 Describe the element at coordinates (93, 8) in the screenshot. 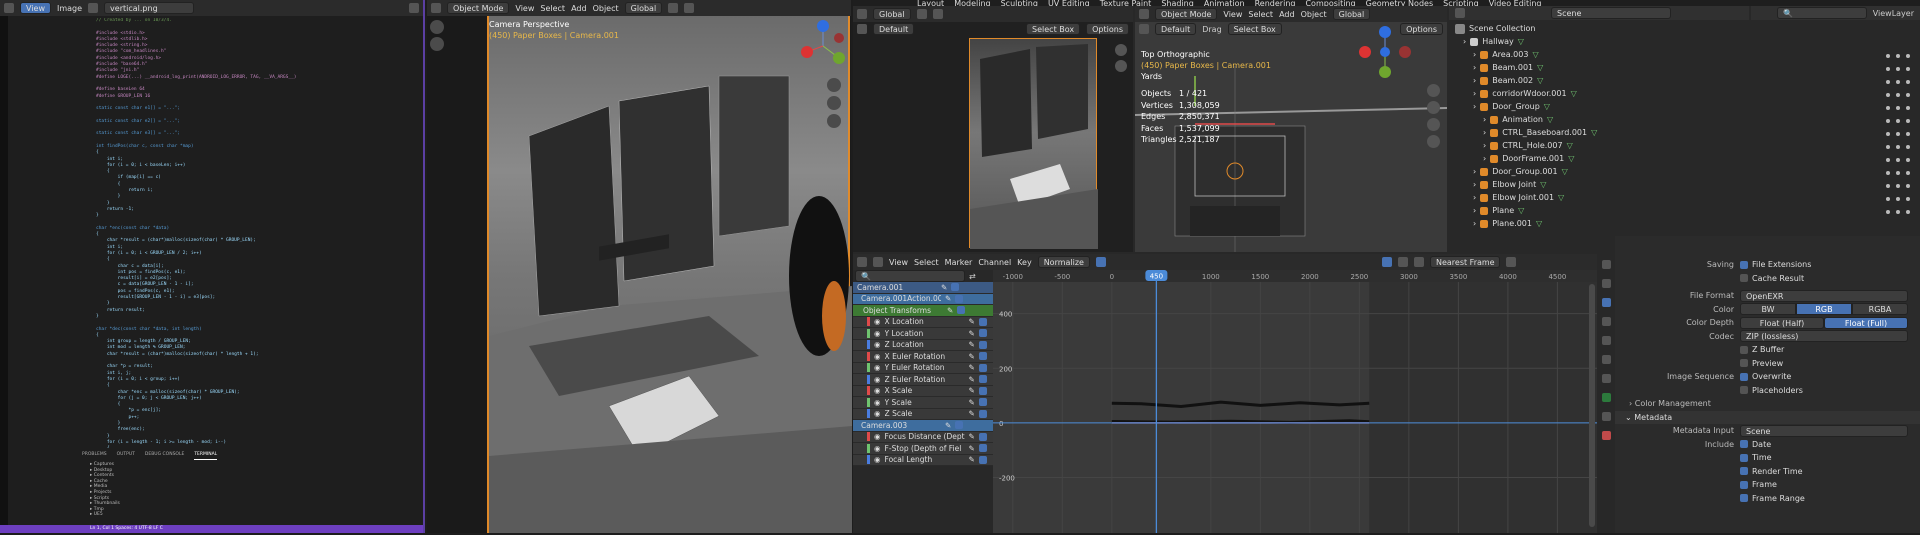

I see `image-browse-icon` at that location.